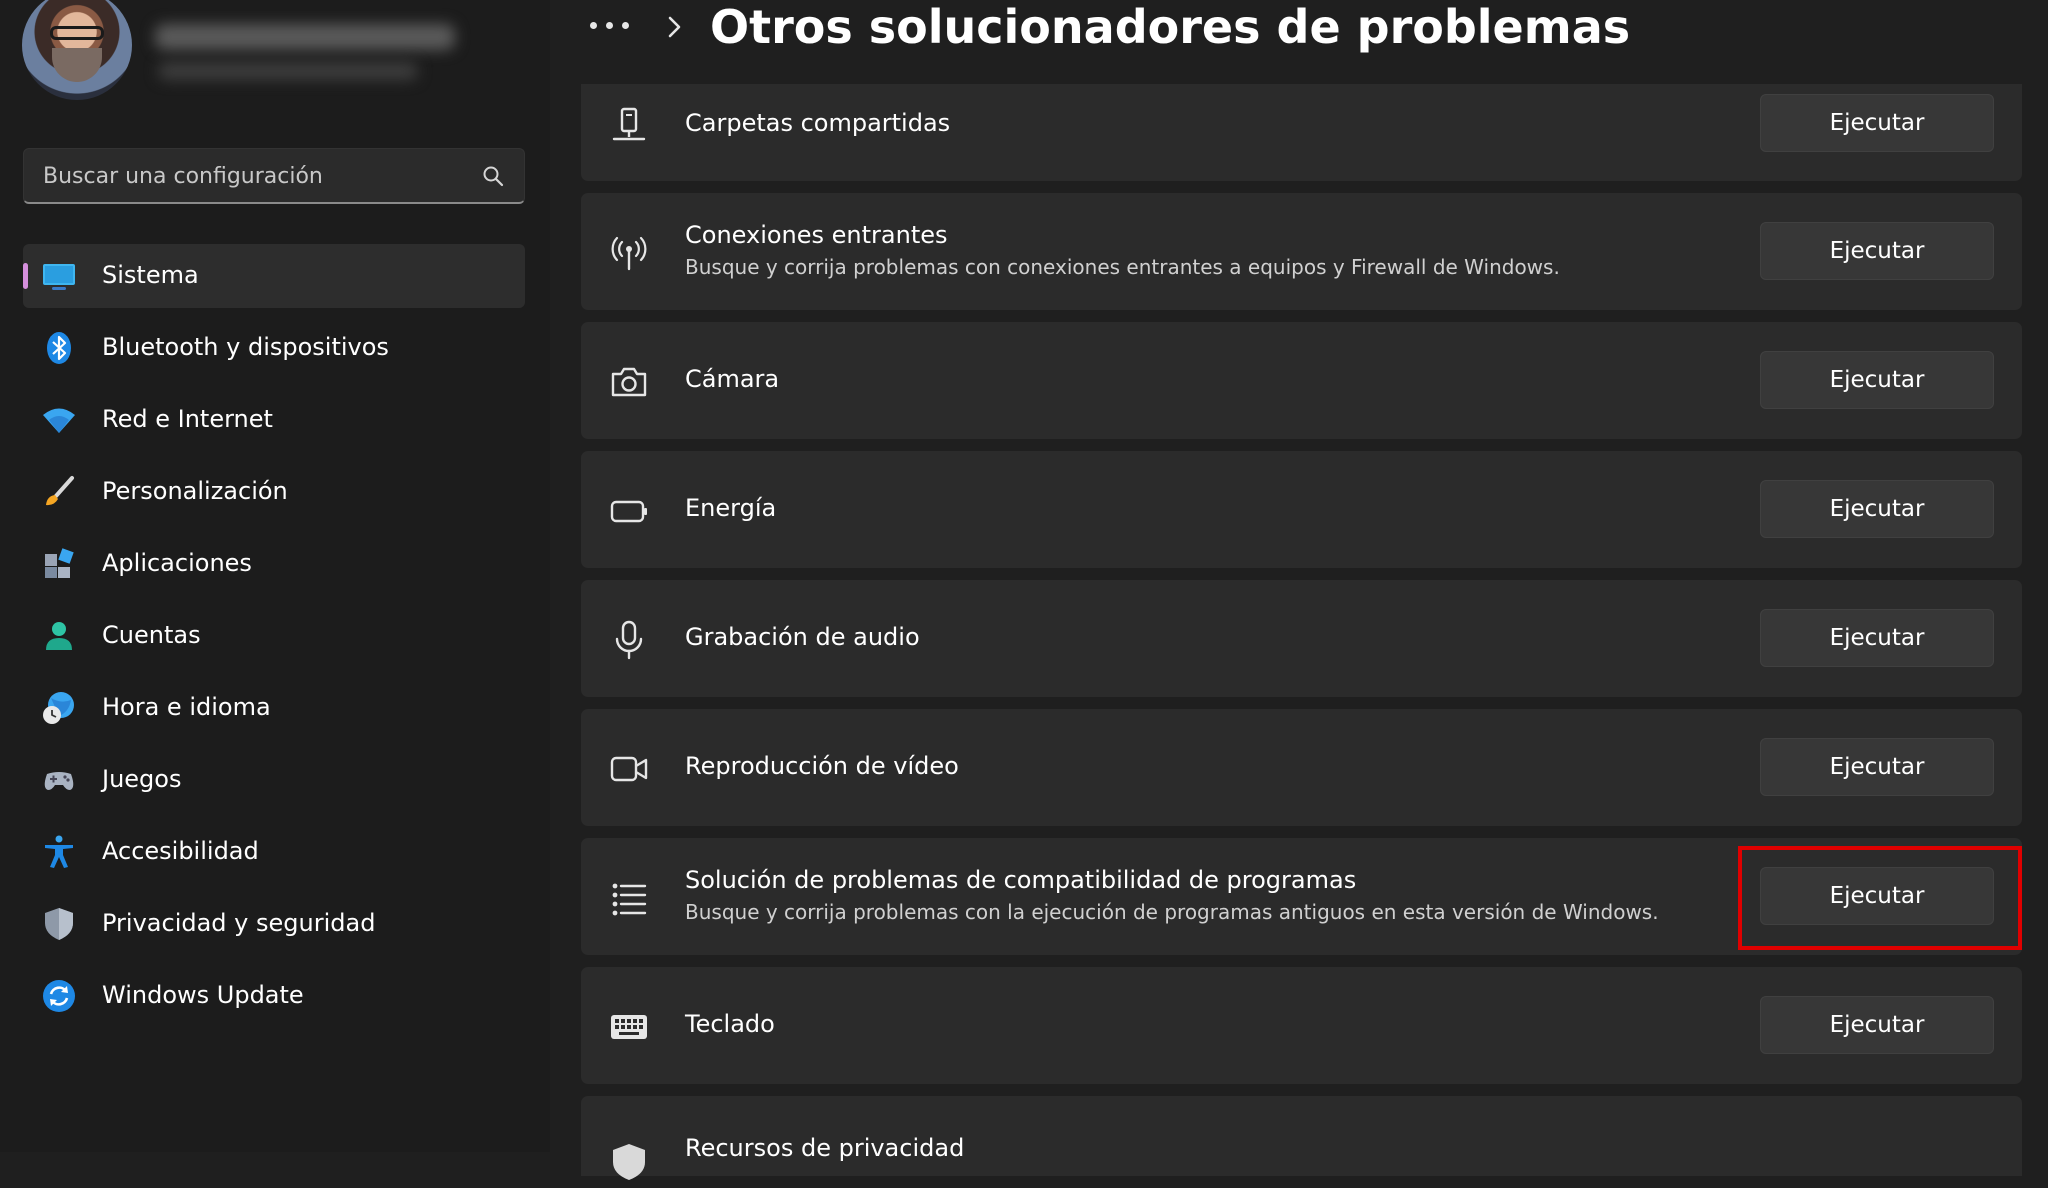 The height and width of the screenshot is (1188, 2048). I want to click on troubleshooter-card-energia: Energía Ejecutar, so click(1301, 509).